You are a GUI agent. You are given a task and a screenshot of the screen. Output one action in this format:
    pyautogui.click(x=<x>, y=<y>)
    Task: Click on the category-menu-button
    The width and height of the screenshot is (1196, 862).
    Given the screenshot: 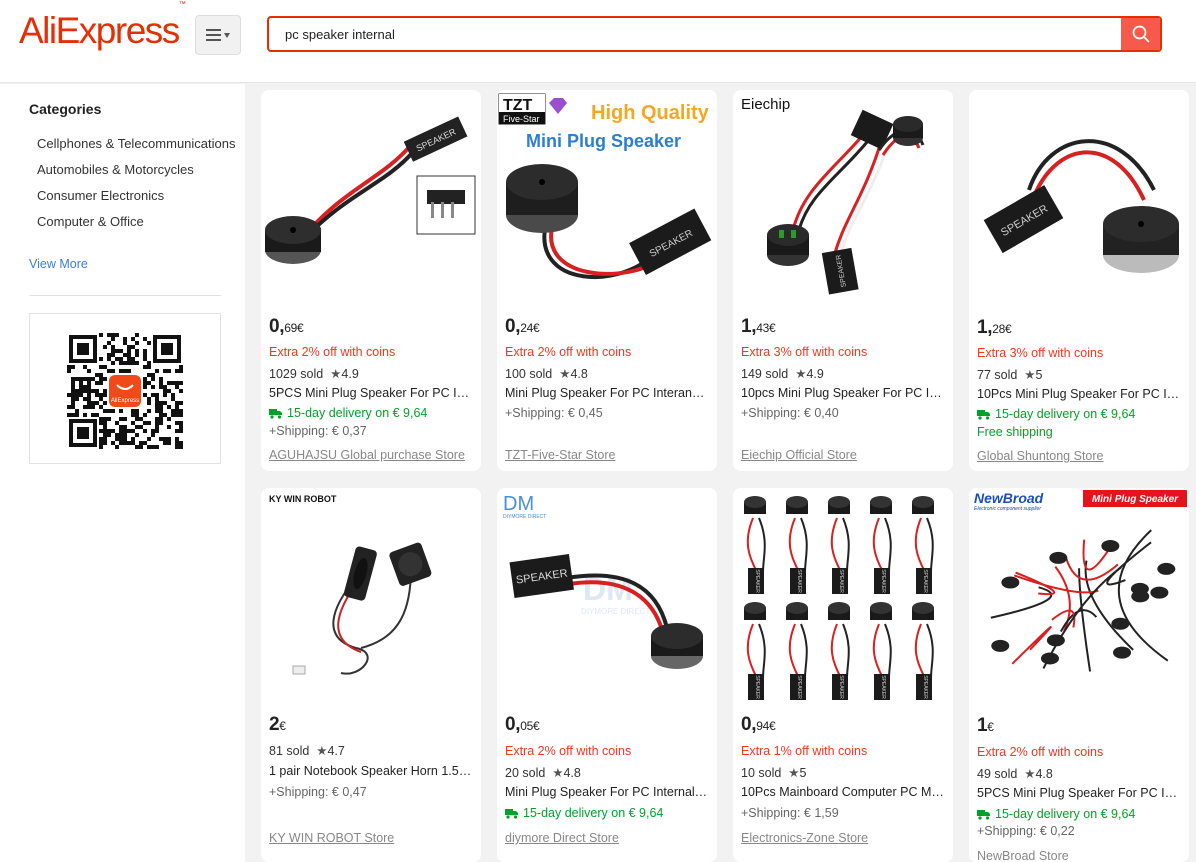 What is the action you would take?
    pyautogui.click(x=218, y=35)
    